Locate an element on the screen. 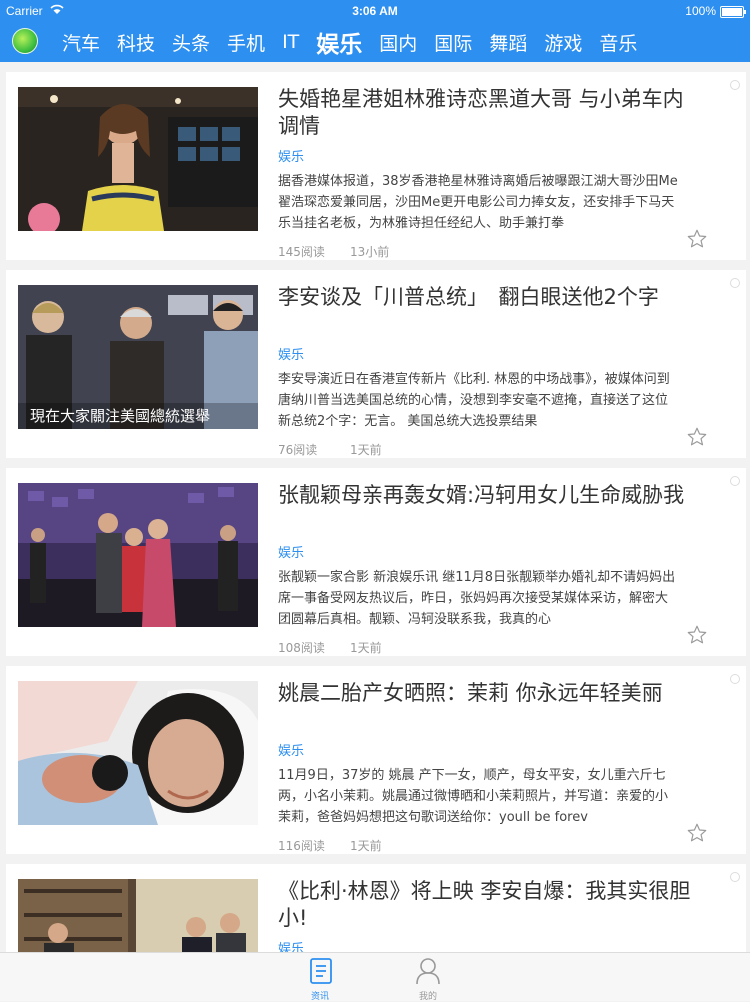 The width and height of the screenshot is (750, 1002). tab-it: IT is located at coordinates (290, 42).